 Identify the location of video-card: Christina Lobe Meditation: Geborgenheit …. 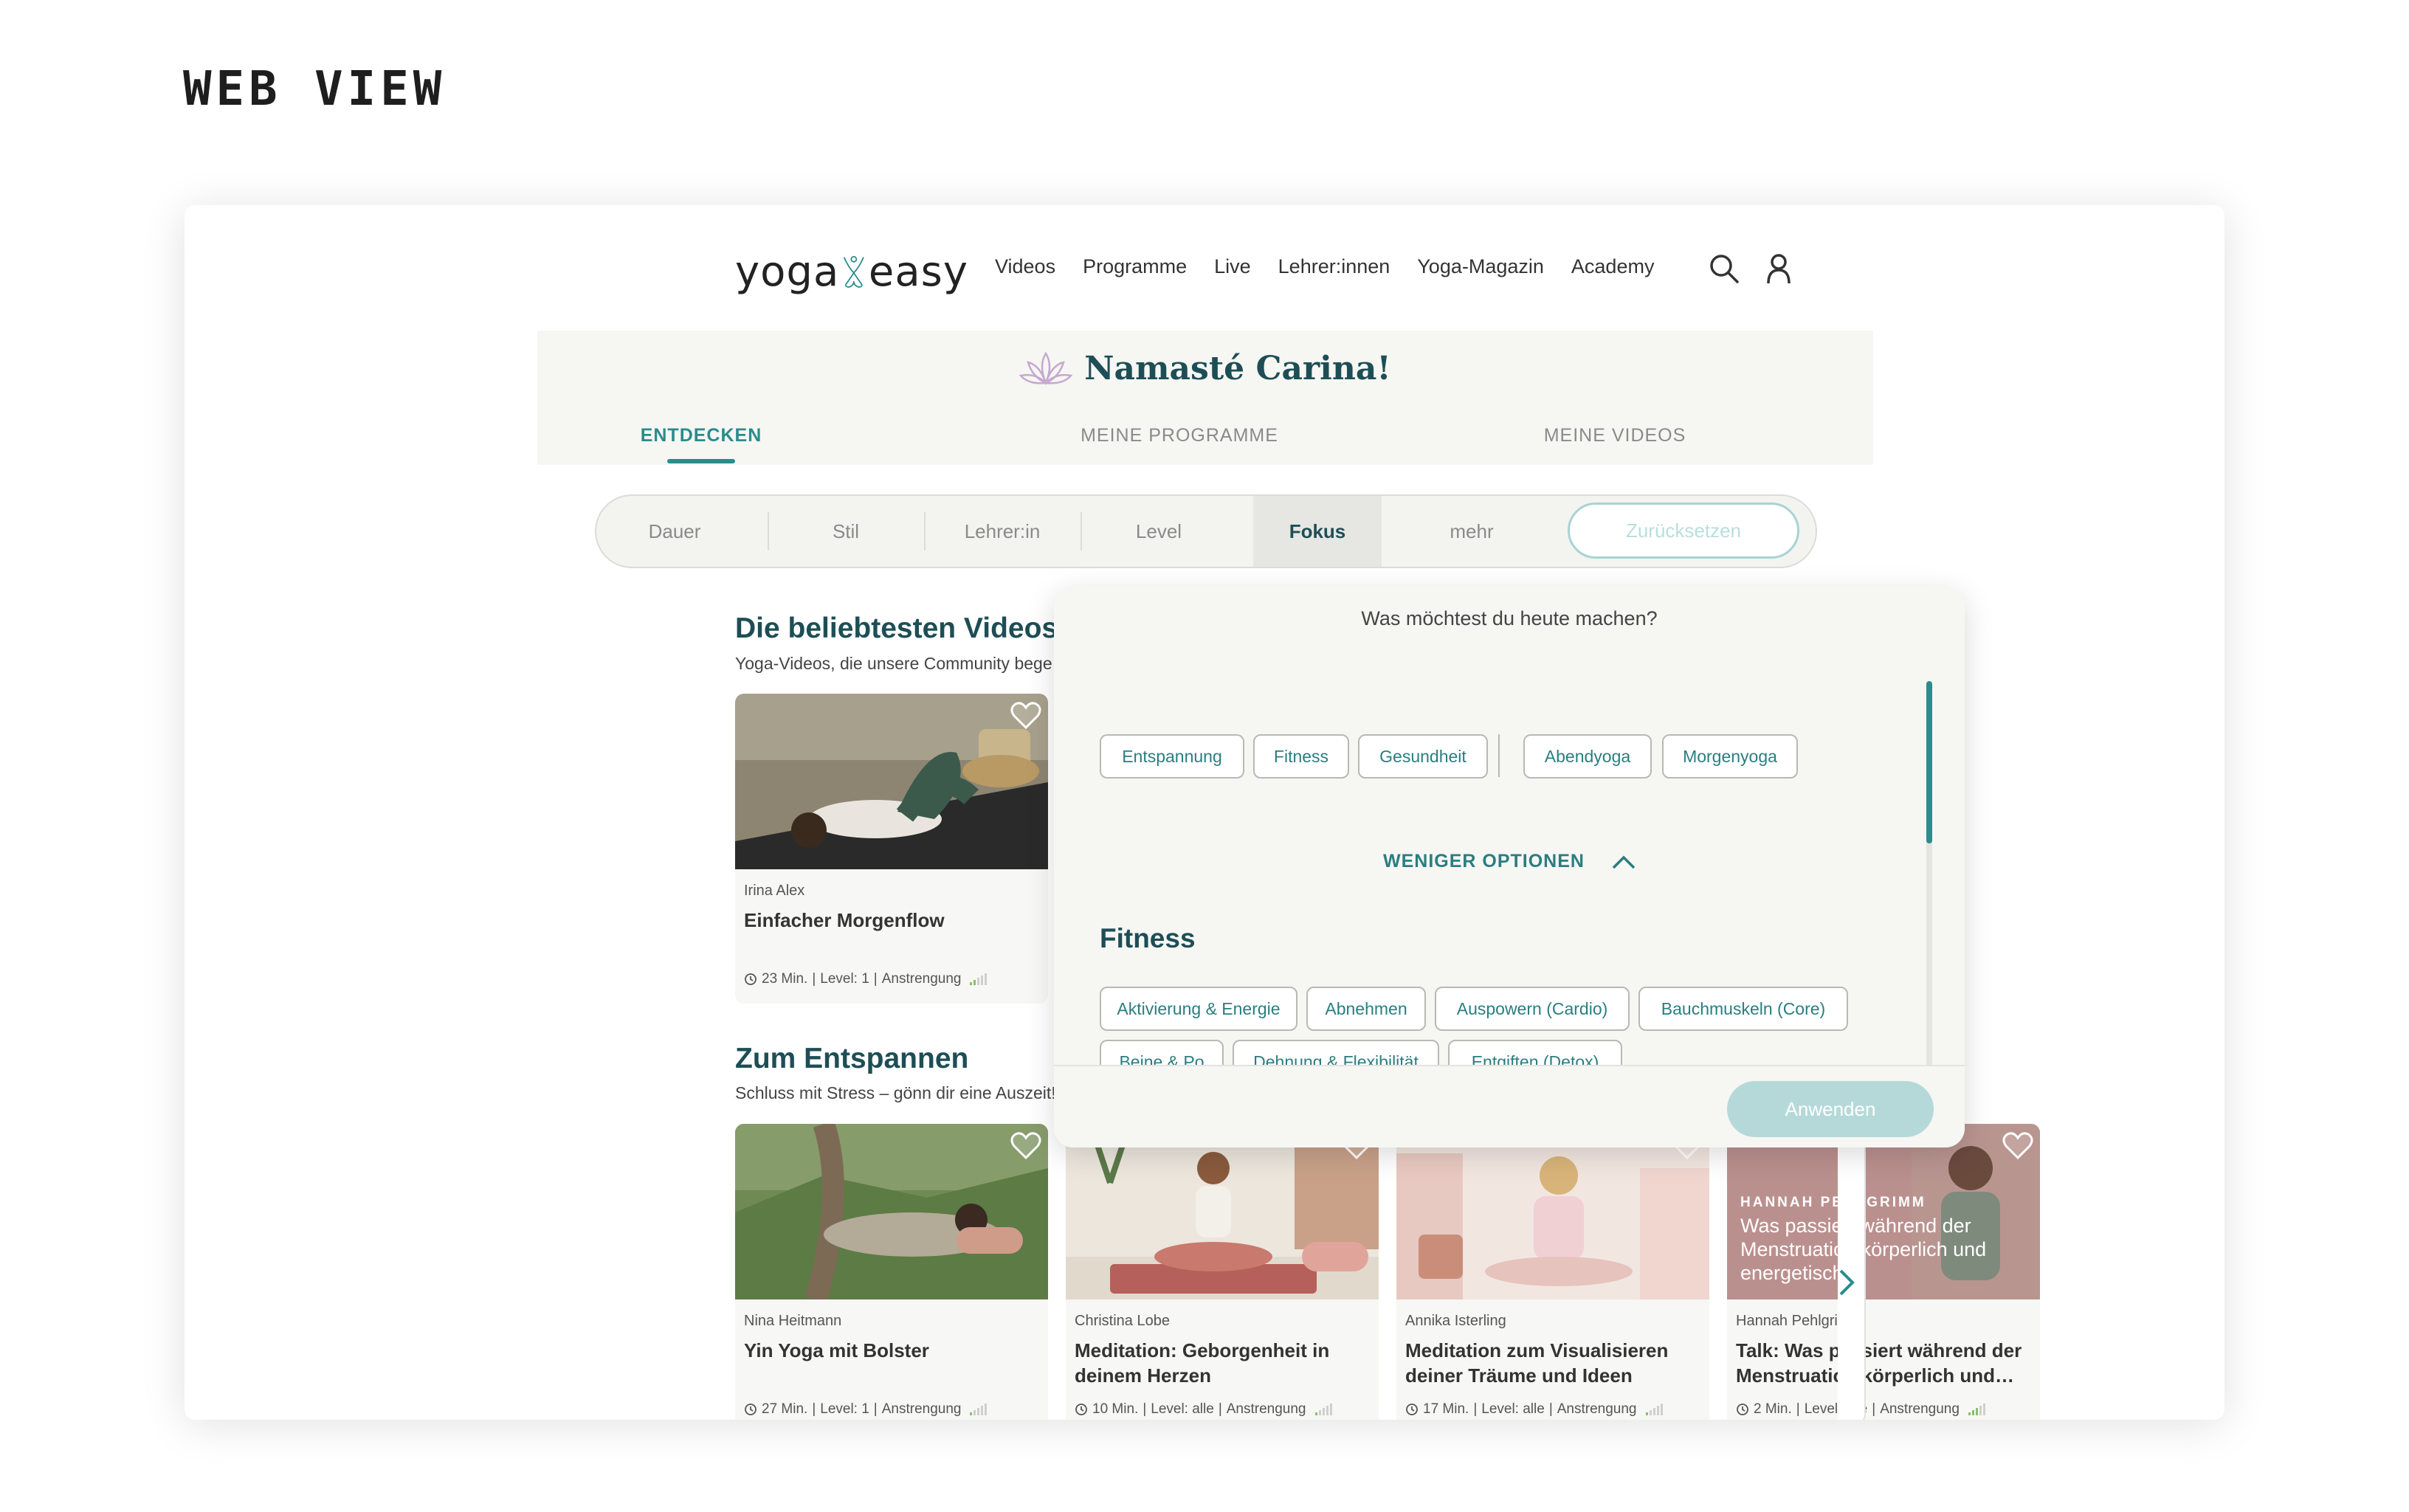
(1222, 1272).